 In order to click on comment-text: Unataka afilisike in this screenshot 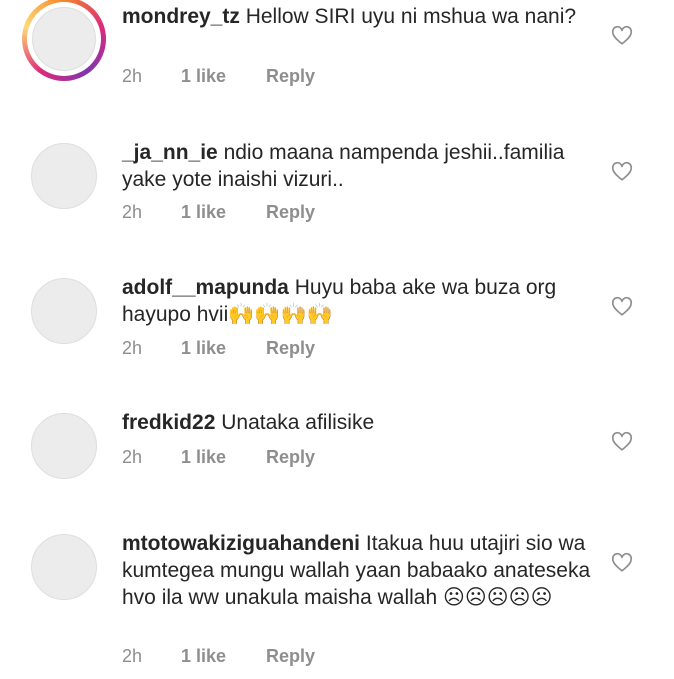, I will do `click(298, 422)`.